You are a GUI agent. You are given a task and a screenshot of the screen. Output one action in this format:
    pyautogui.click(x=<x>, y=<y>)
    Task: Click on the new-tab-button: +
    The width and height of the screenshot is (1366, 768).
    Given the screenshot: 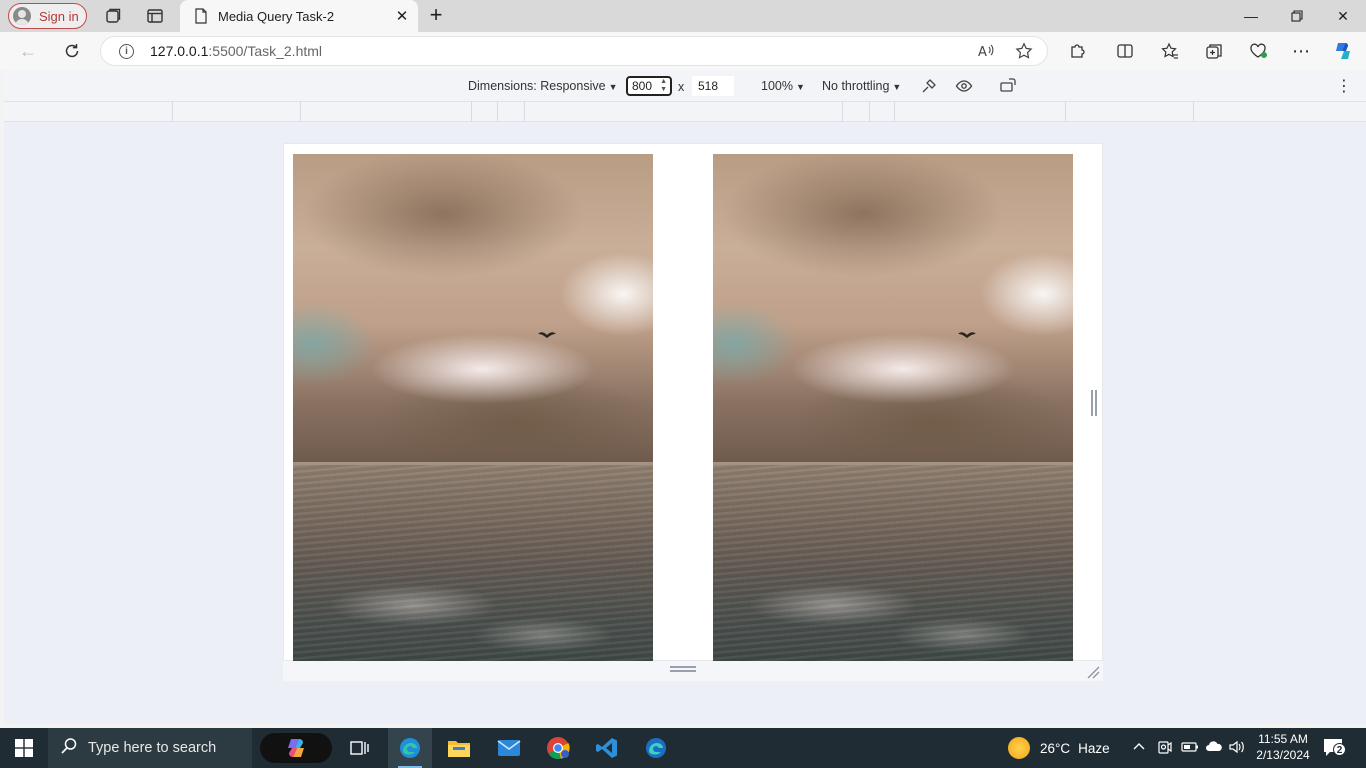 What is the action you would take?
    pyautogui.click(x=436, y=16)
    